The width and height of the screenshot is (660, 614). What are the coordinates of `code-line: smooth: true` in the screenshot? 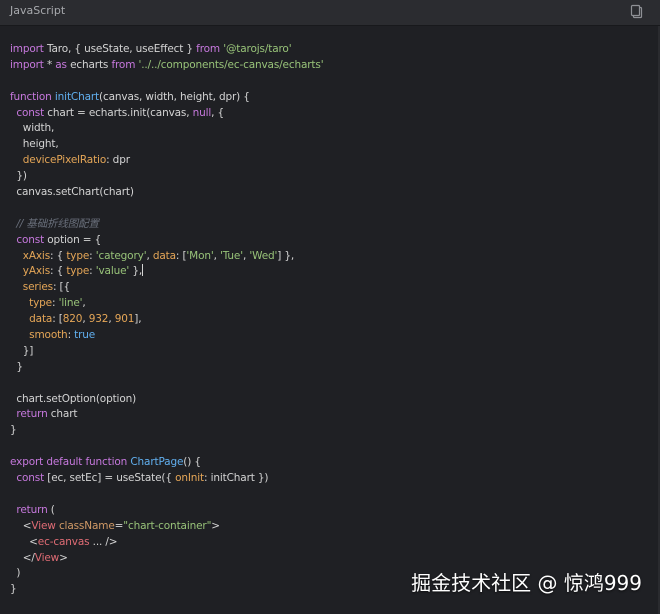 It's located at (62, 335).